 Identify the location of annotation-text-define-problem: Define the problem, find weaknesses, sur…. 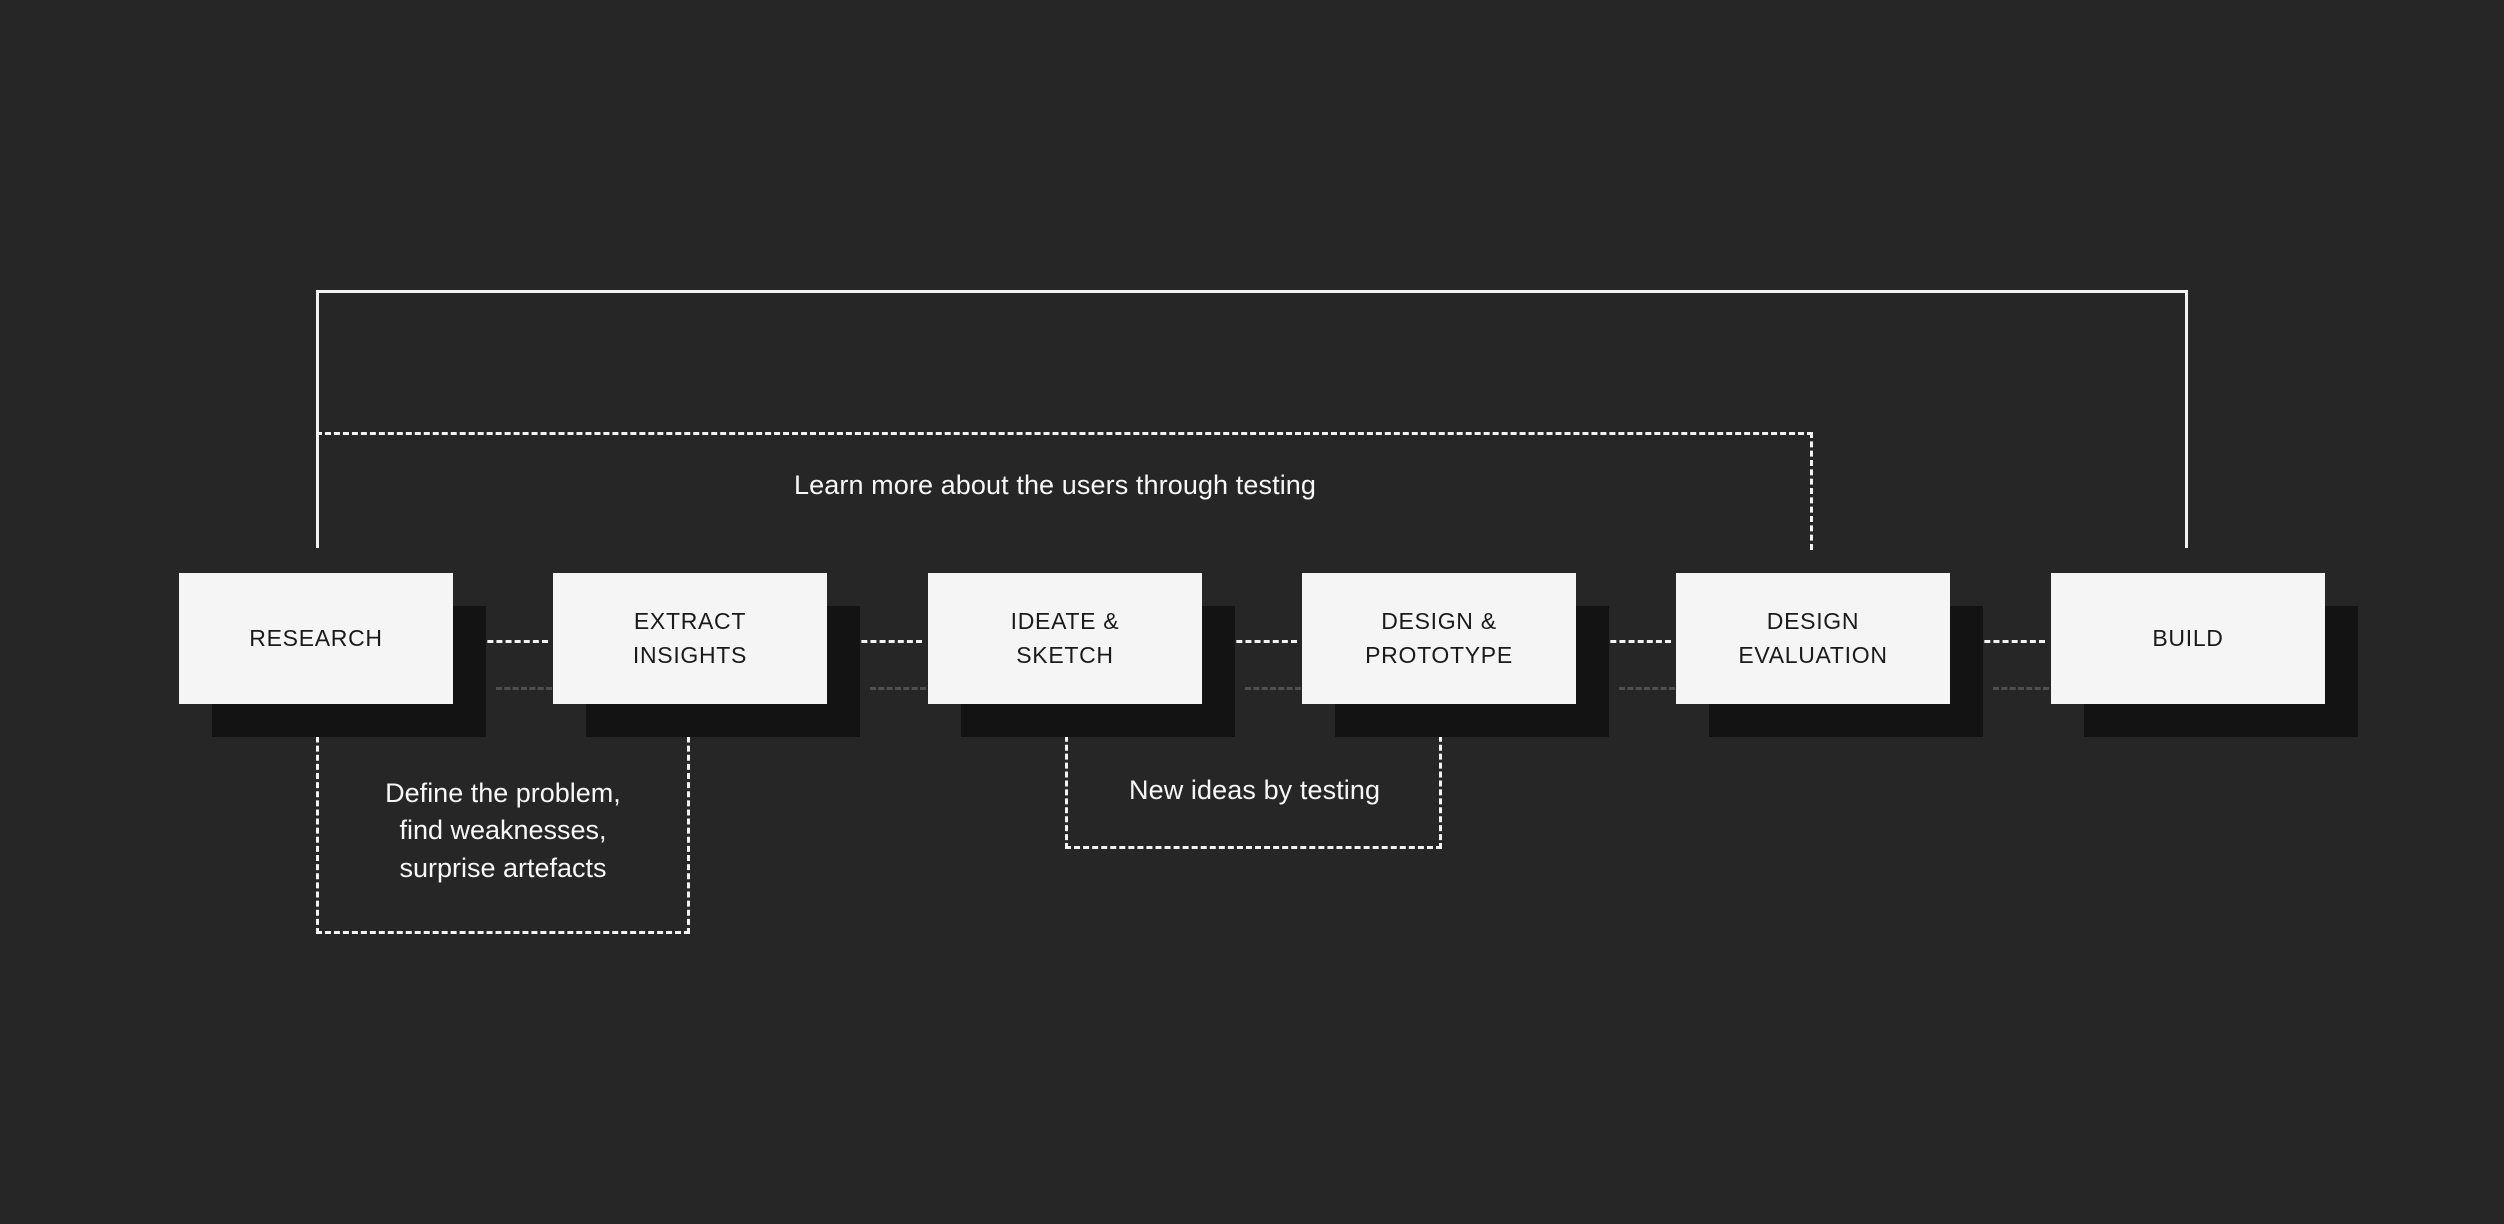
(503, 830).